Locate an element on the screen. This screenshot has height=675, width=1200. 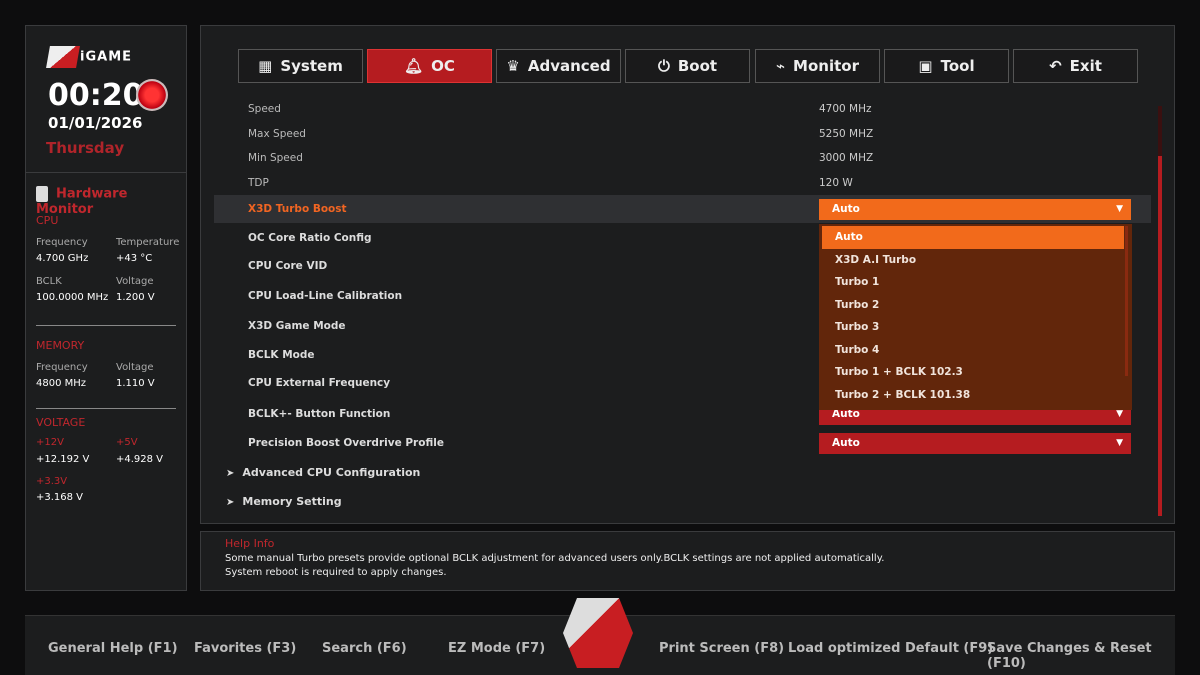
favorites-button: Favorites (F3) is located at coordinates (245, 648).